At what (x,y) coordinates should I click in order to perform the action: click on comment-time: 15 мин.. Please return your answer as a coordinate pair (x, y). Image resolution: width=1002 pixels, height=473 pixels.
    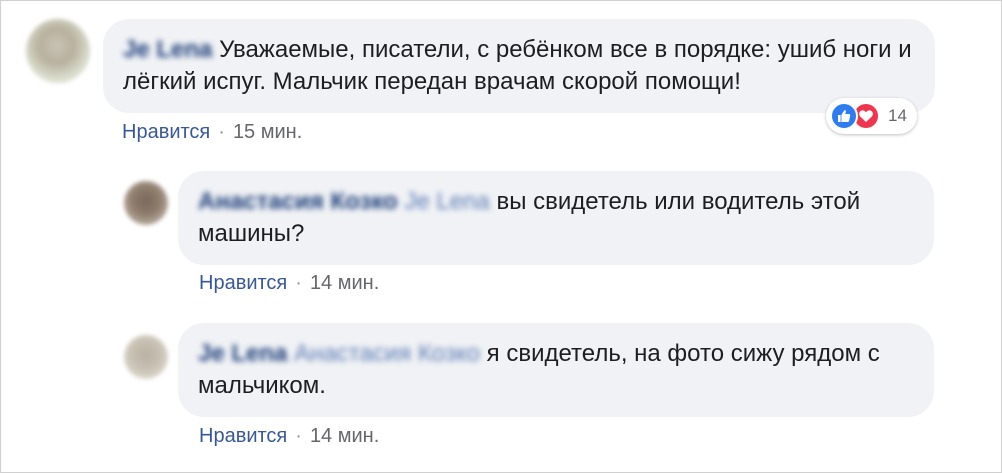
    Looking at the image, I should click on (267, 132).